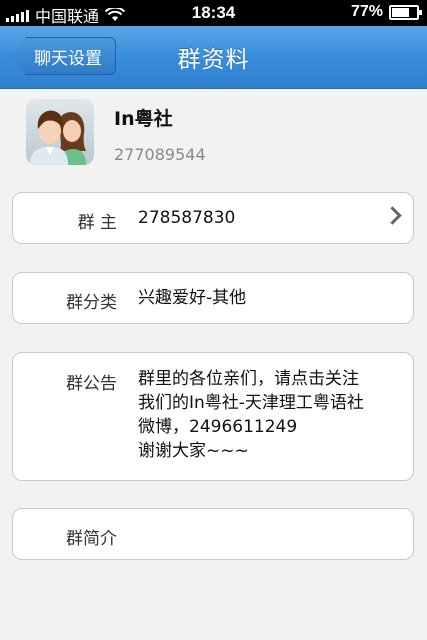  I want to click on group-category-row: 群分类 兴趣爱好-其他, so click(213, 298).